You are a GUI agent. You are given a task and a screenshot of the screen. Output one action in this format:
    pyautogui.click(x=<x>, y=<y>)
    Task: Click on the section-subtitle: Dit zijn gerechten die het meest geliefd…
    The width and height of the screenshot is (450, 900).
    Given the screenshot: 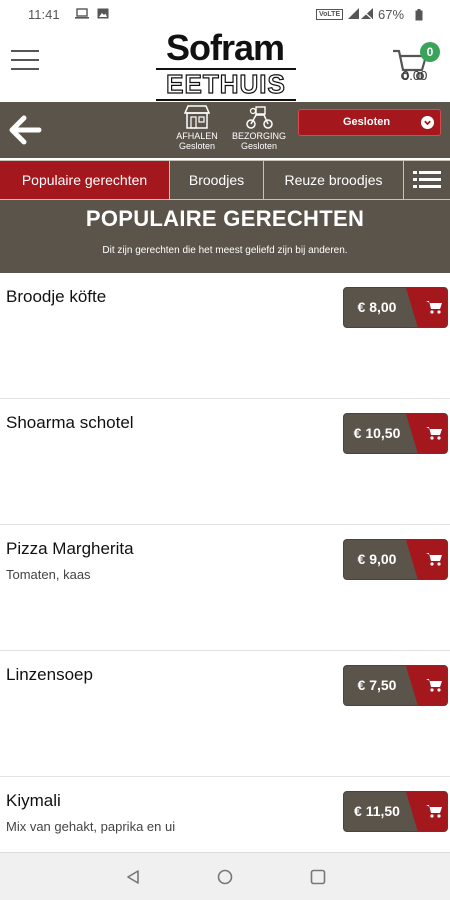 What is the action you would take?
    pyautogui.click(x=225, y=250)
    